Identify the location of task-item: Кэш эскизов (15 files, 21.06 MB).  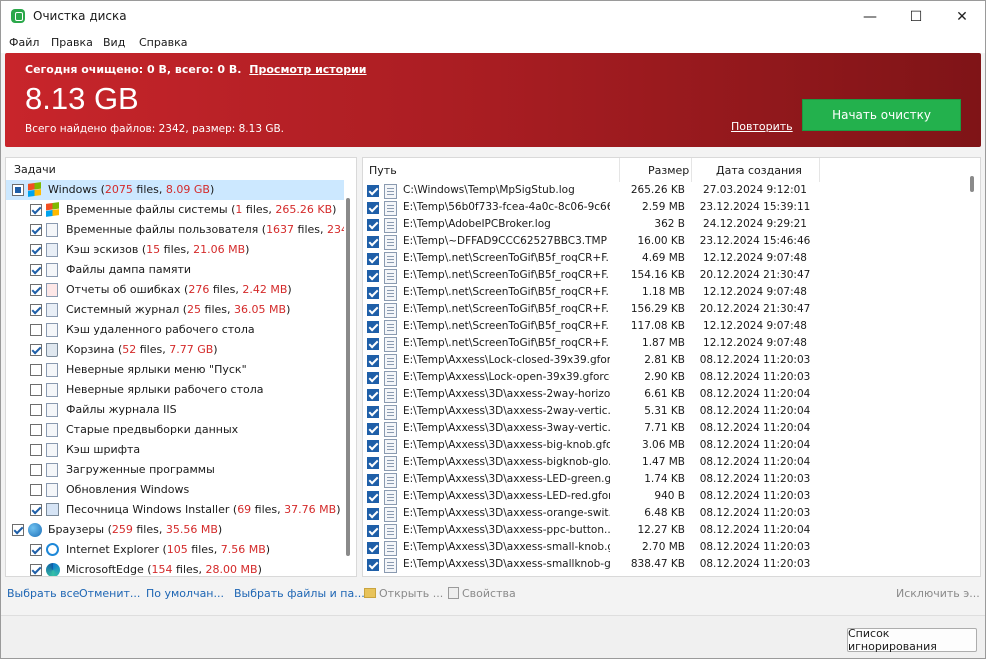
(175, 250).